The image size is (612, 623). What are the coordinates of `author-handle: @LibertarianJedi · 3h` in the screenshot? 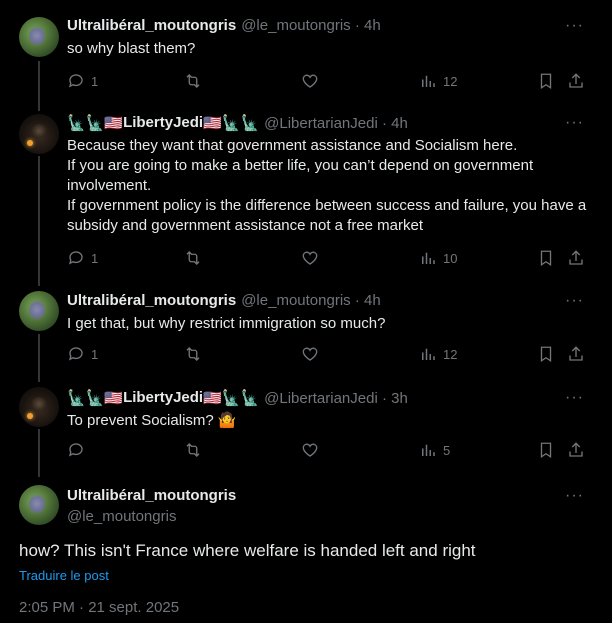 It's located at (336, 398).